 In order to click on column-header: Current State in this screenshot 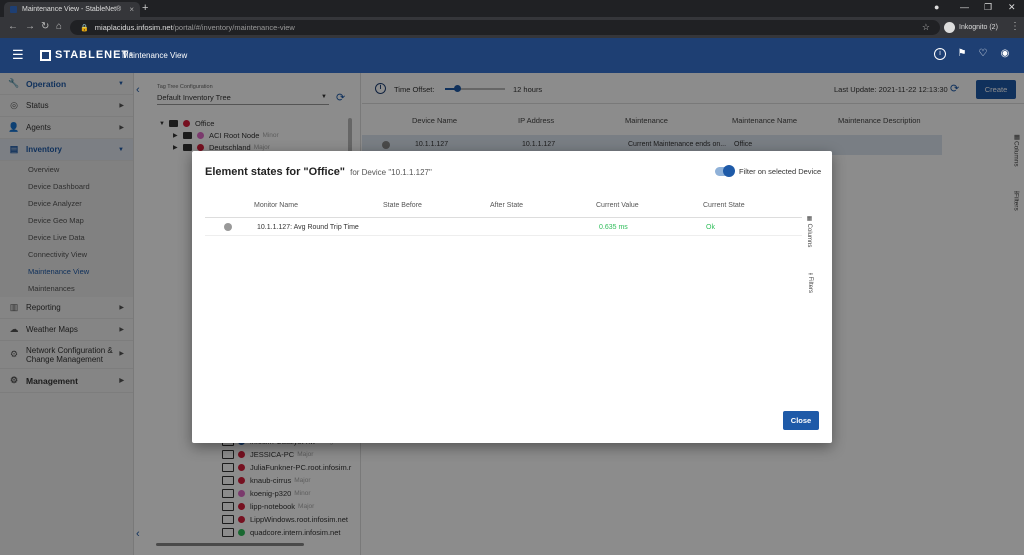, I will do `click(724, 205)`.